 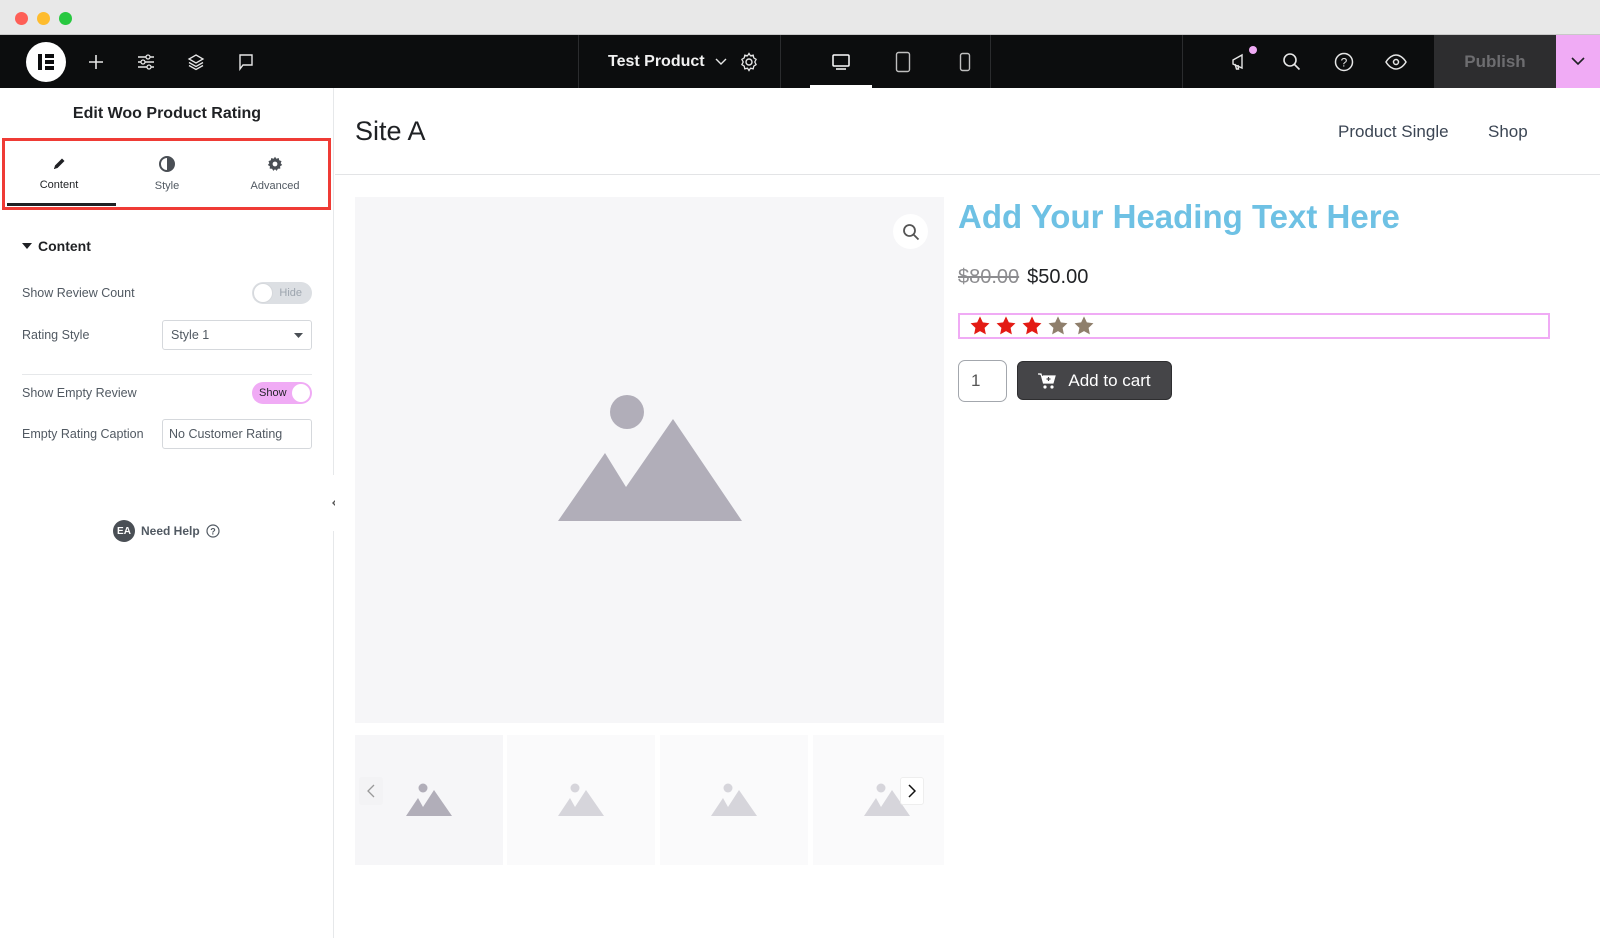 I want to click on sliders-icon, so click(x=146, y=61).